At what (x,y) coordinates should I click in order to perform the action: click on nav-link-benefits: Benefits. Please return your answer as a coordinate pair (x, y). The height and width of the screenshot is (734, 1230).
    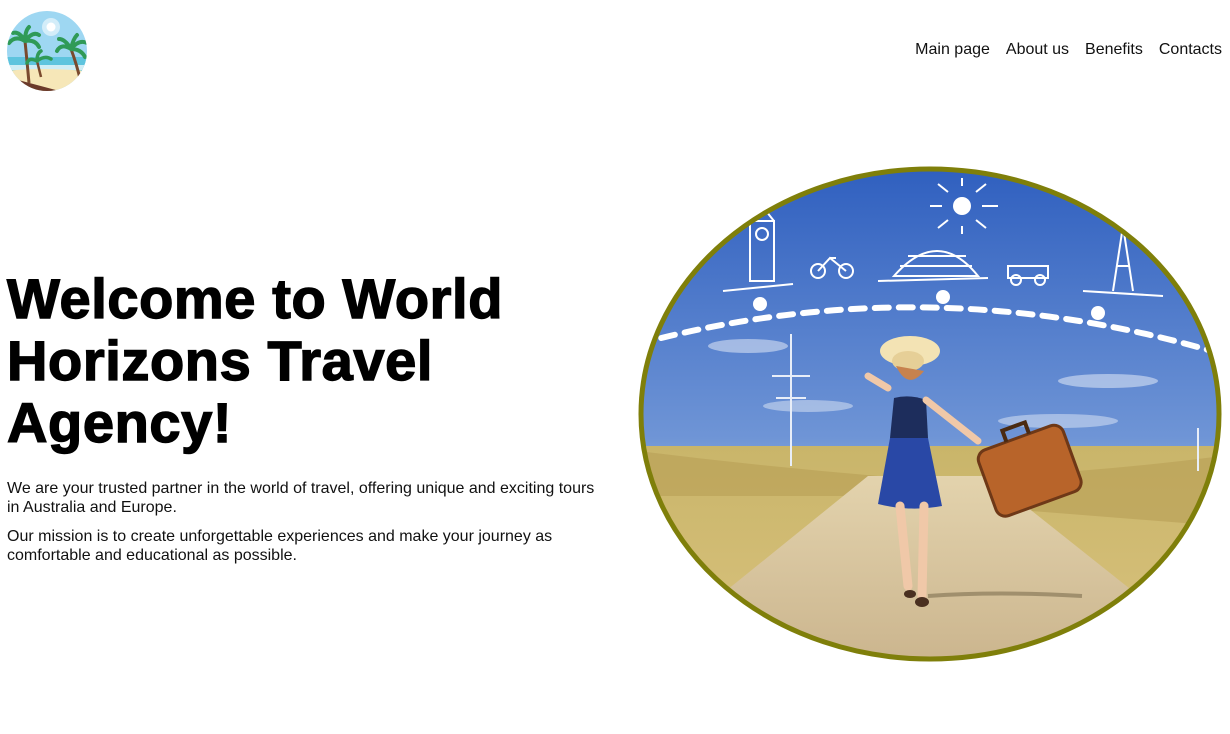
    Looking at the image, I should click on (1114, 50).